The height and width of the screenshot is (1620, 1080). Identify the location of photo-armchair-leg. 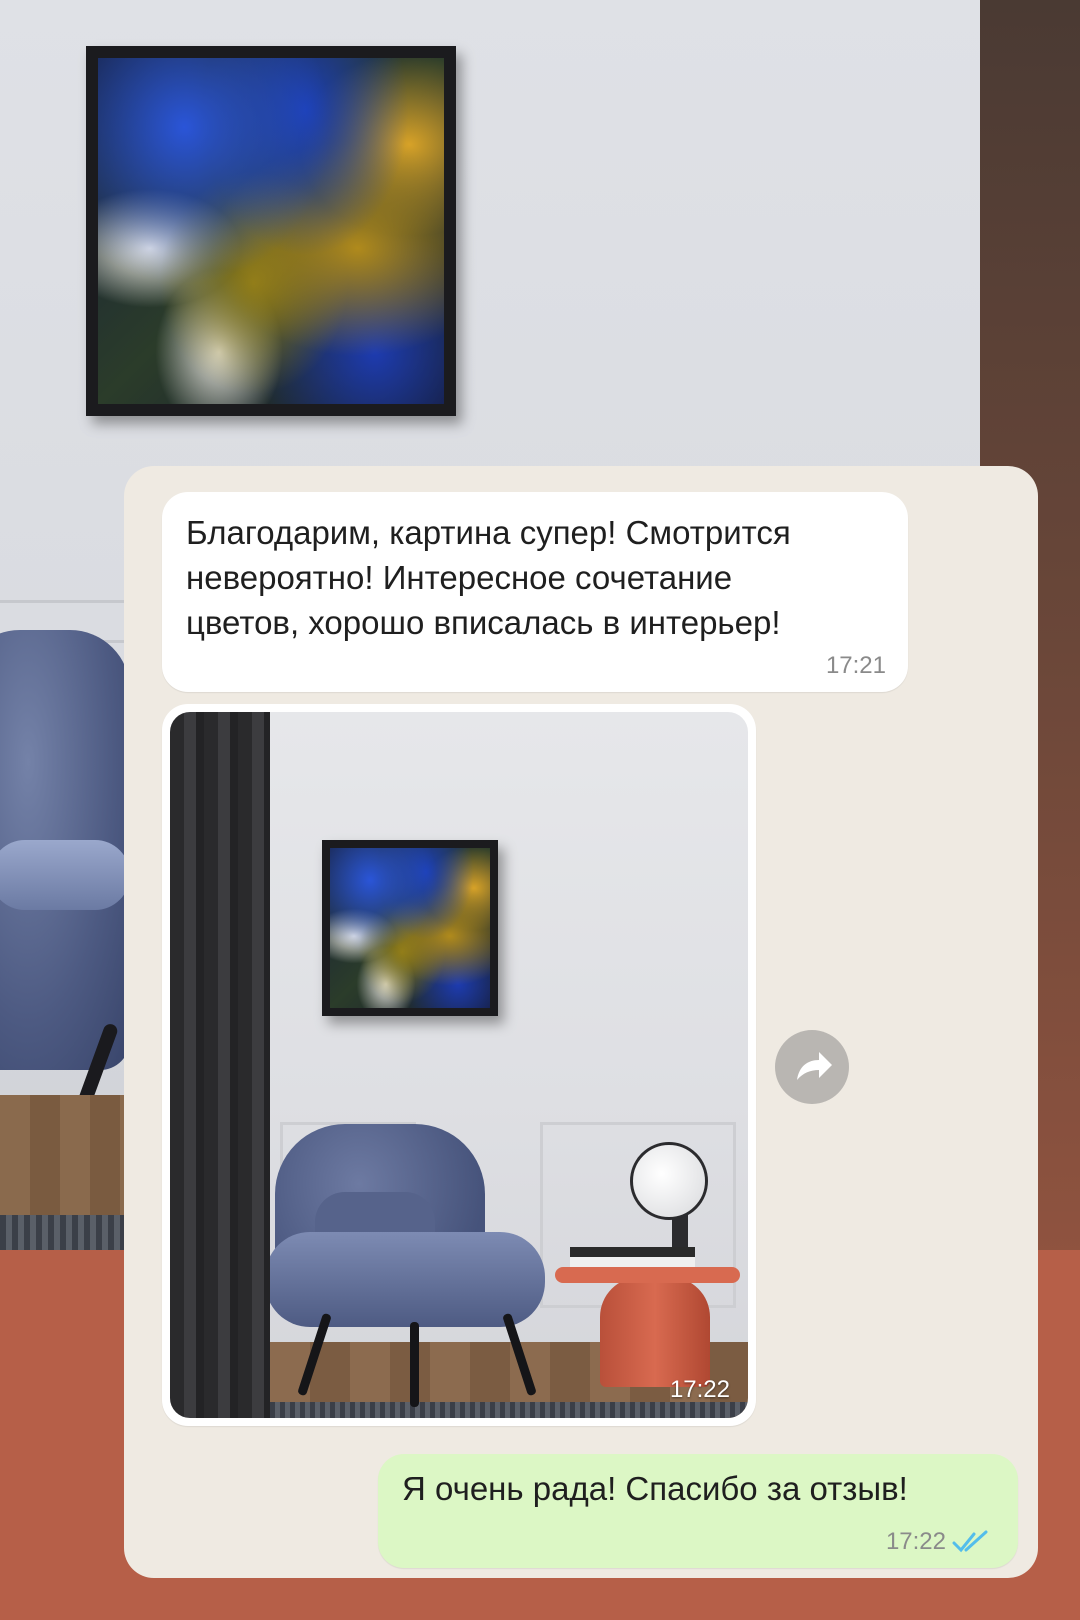
(414, 1364).